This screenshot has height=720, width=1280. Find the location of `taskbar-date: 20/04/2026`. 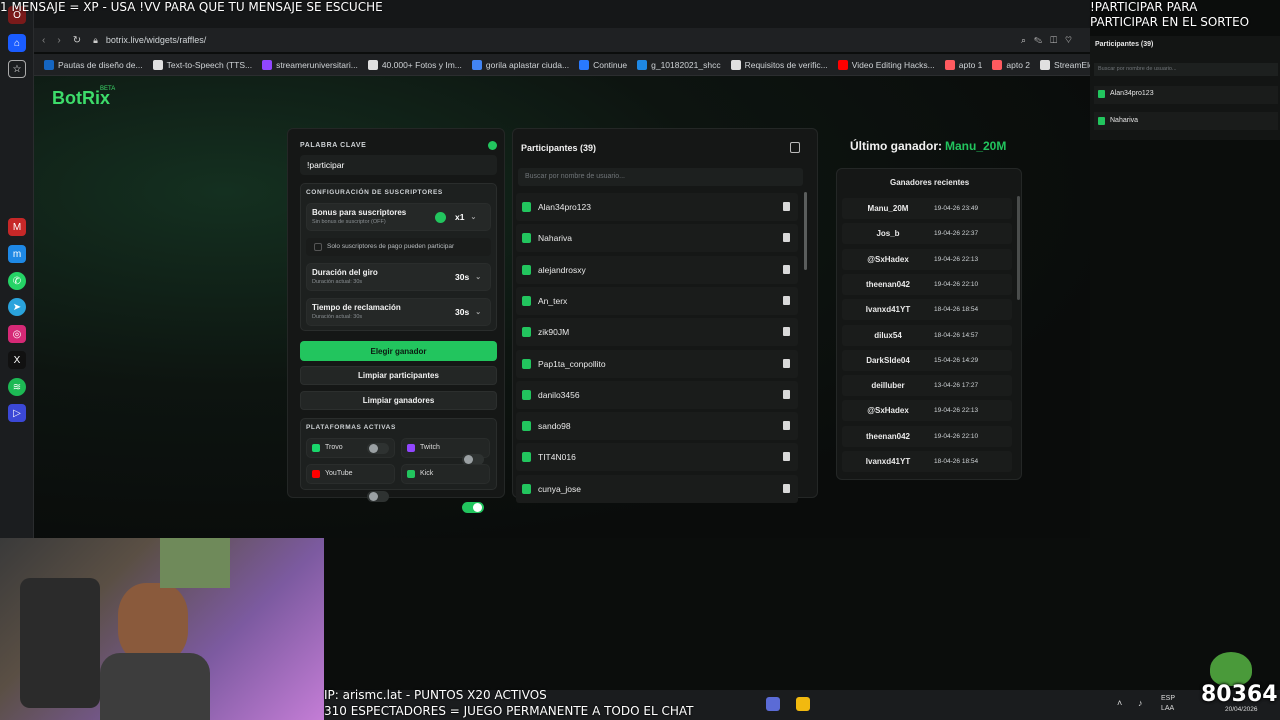

taskbar-date: 20/04/2026 is located at coordinates (1241, 709).